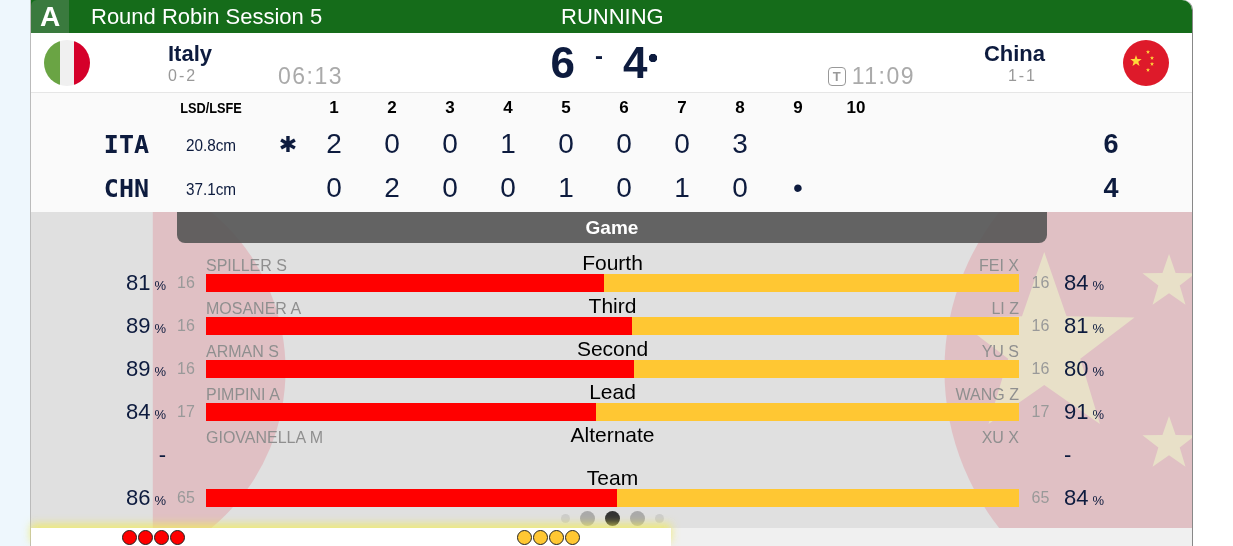 The width and height of the screenshot is (1233, 546). I want to click on end-number: 1, so click(334, 107).